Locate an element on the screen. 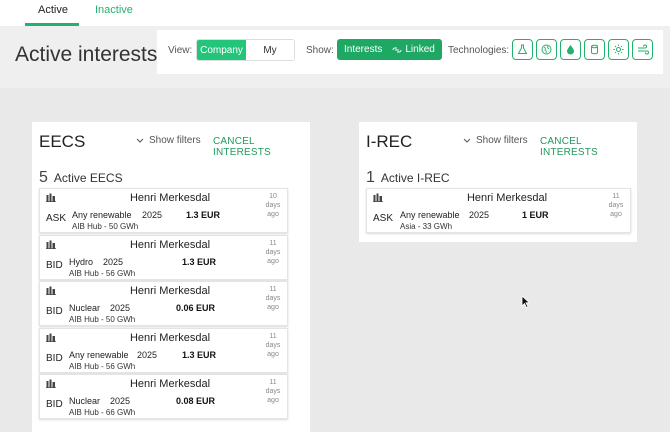  eecs-cancel-interests-button: CANCEL INTERESTS is located at coordinates (261, 147).